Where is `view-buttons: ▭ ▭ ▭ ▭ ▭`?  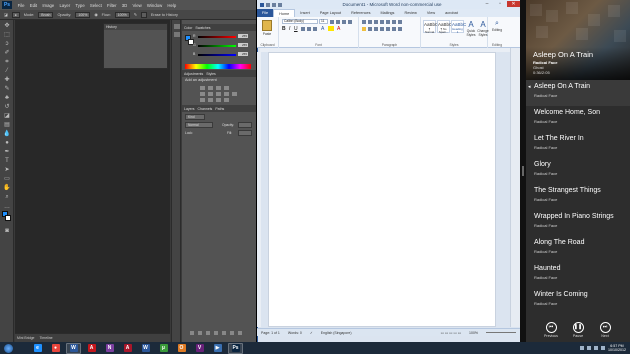
view-buttons: ▭ ▭ ▭ ▭ ▭ is located at coordinates (451, 333).